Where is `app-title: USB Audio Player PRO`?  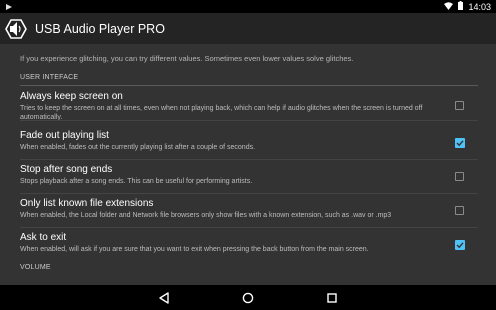 app-title: USB Audio Player PRO is located at coordinates (100, 28).